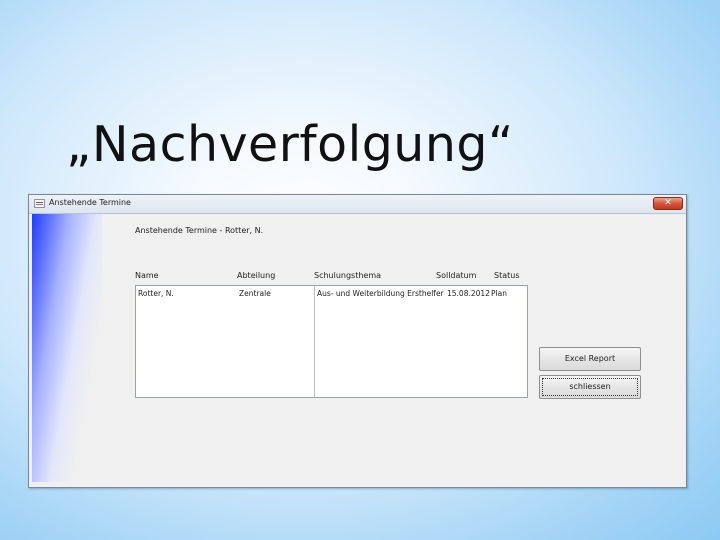 This screenshot has width=720, height=540. Describe the element at coordinates (199, 230) in the screenshot. I see `form-heading: Anstehende Termine - Rotter, N.` at that location.